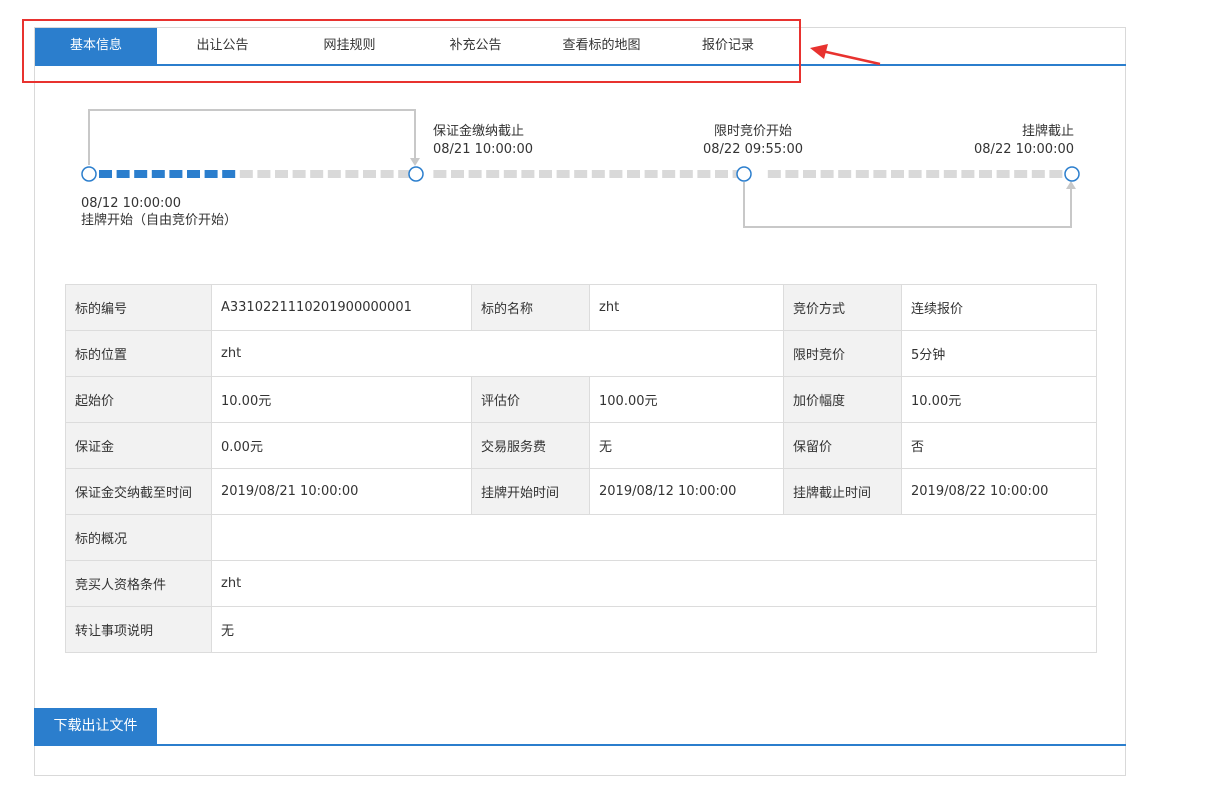 The width and height of the screenshot is (1212, 790). Describe the element at coordinates (138, 629) in the screenshot. I see `label-transfer-notes: 转让事项说明` at that location.